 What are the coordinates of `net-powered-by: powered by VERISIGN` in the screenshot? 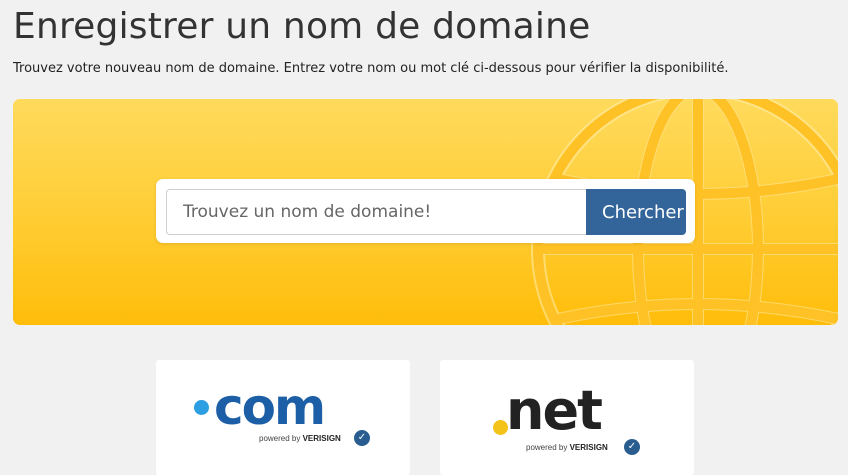 It's located at (567, 447).